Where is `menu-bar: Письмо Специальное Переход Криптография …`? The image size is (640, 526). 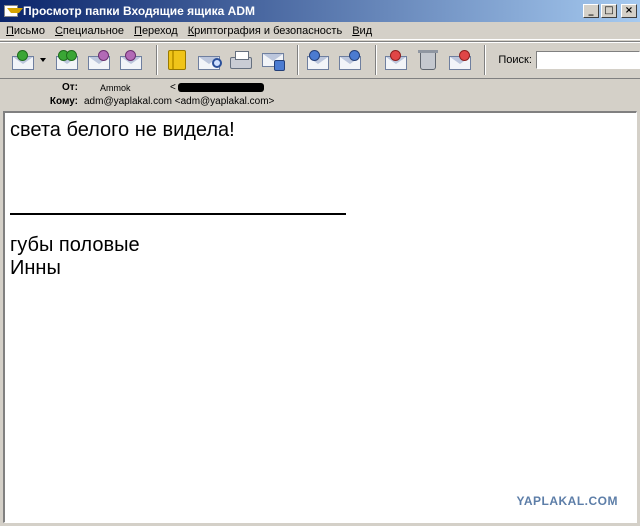
menu-bar: Письмо Специальное Переход Криптография … is located at coordinates (320, 31).